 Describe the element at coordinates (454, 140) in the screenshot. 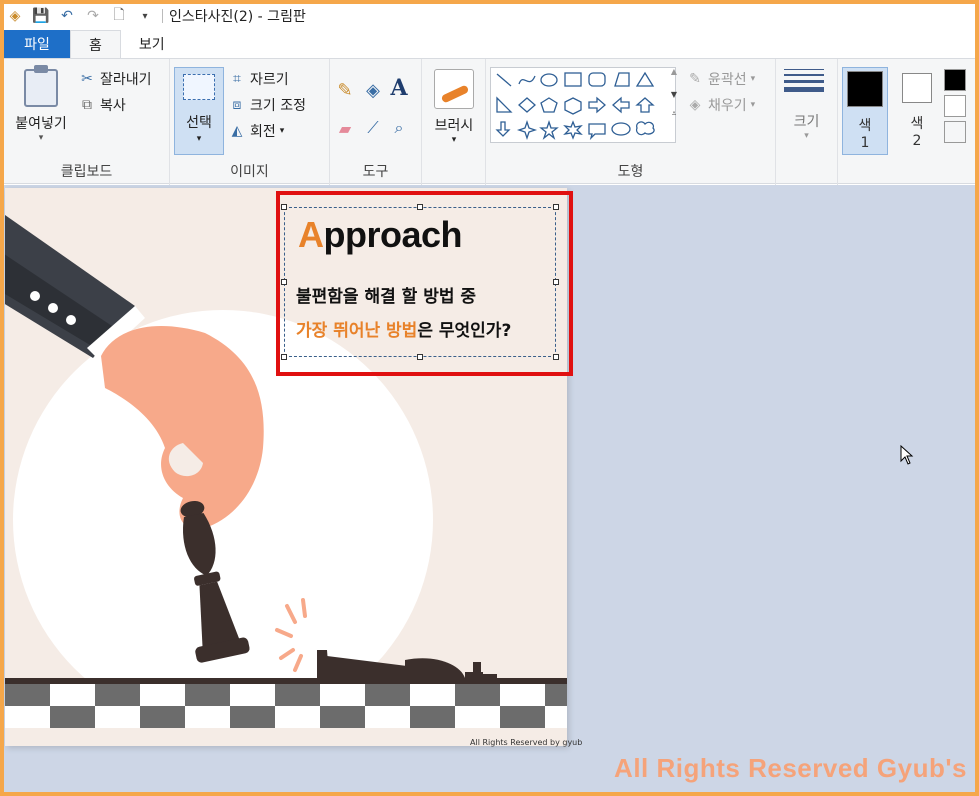

I see `brushes-dropdown-icon: ▾` at that location.